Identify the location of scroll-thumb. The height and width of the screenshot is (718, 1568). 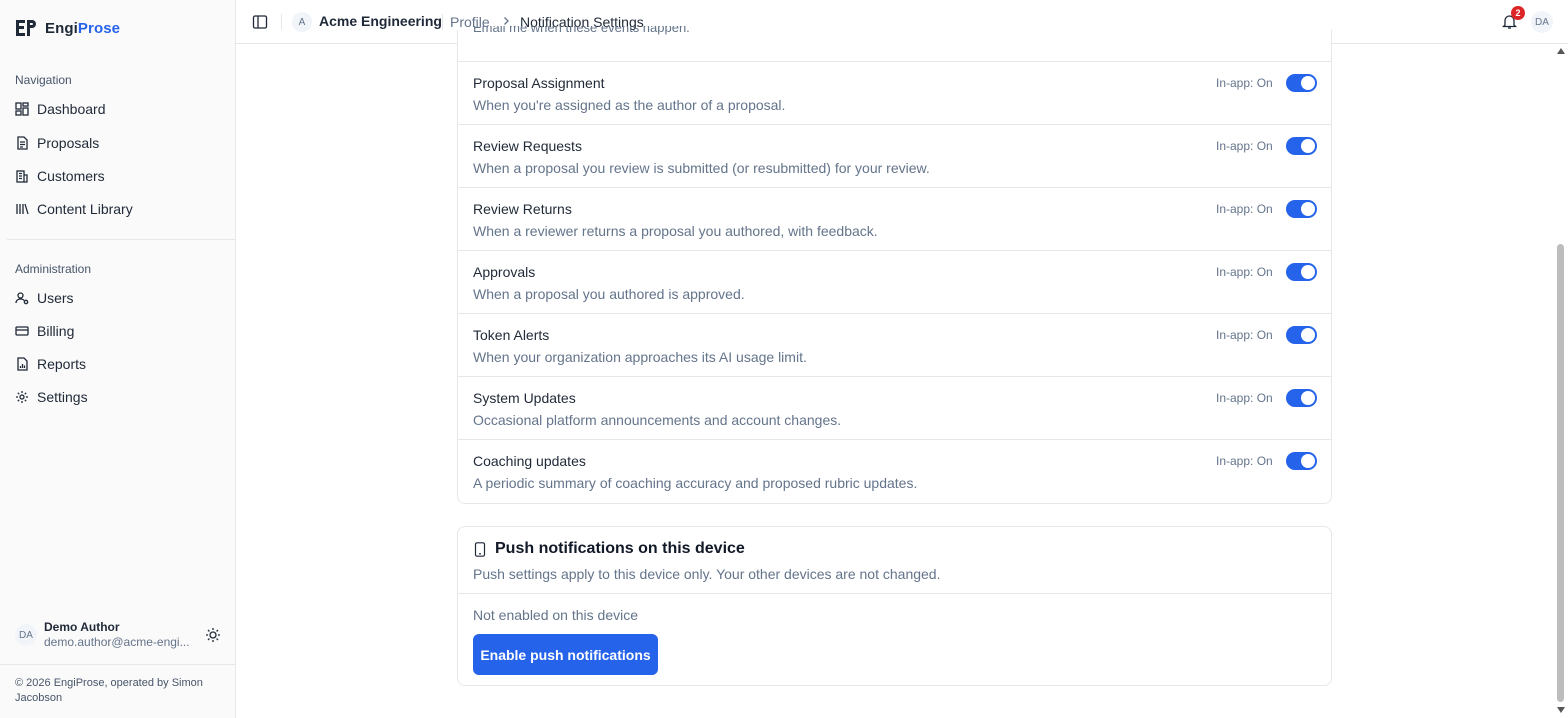
(1560, 473).